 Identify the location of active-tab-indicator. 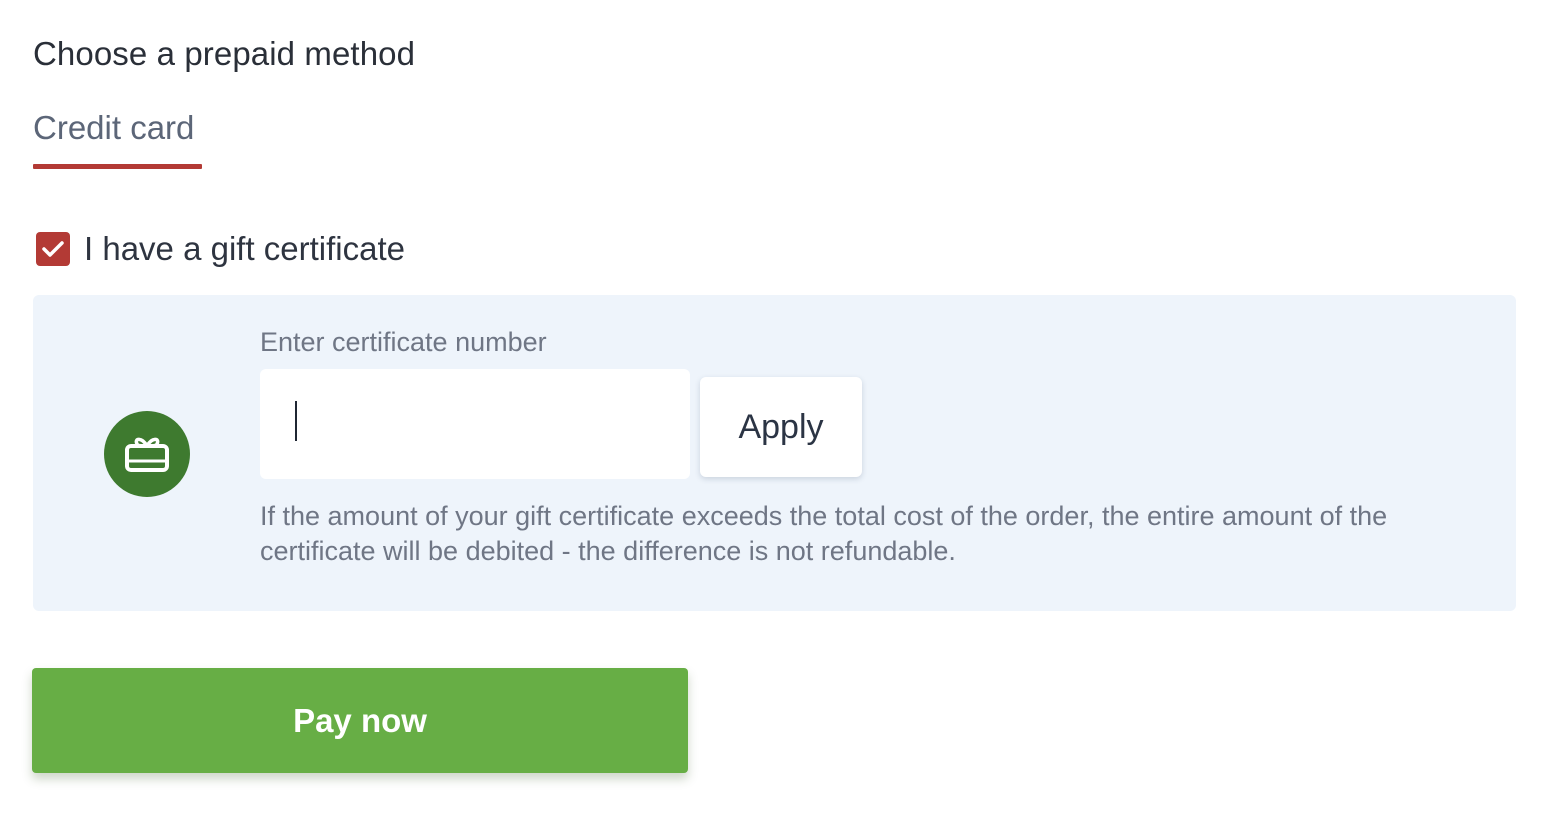
(117, 166).